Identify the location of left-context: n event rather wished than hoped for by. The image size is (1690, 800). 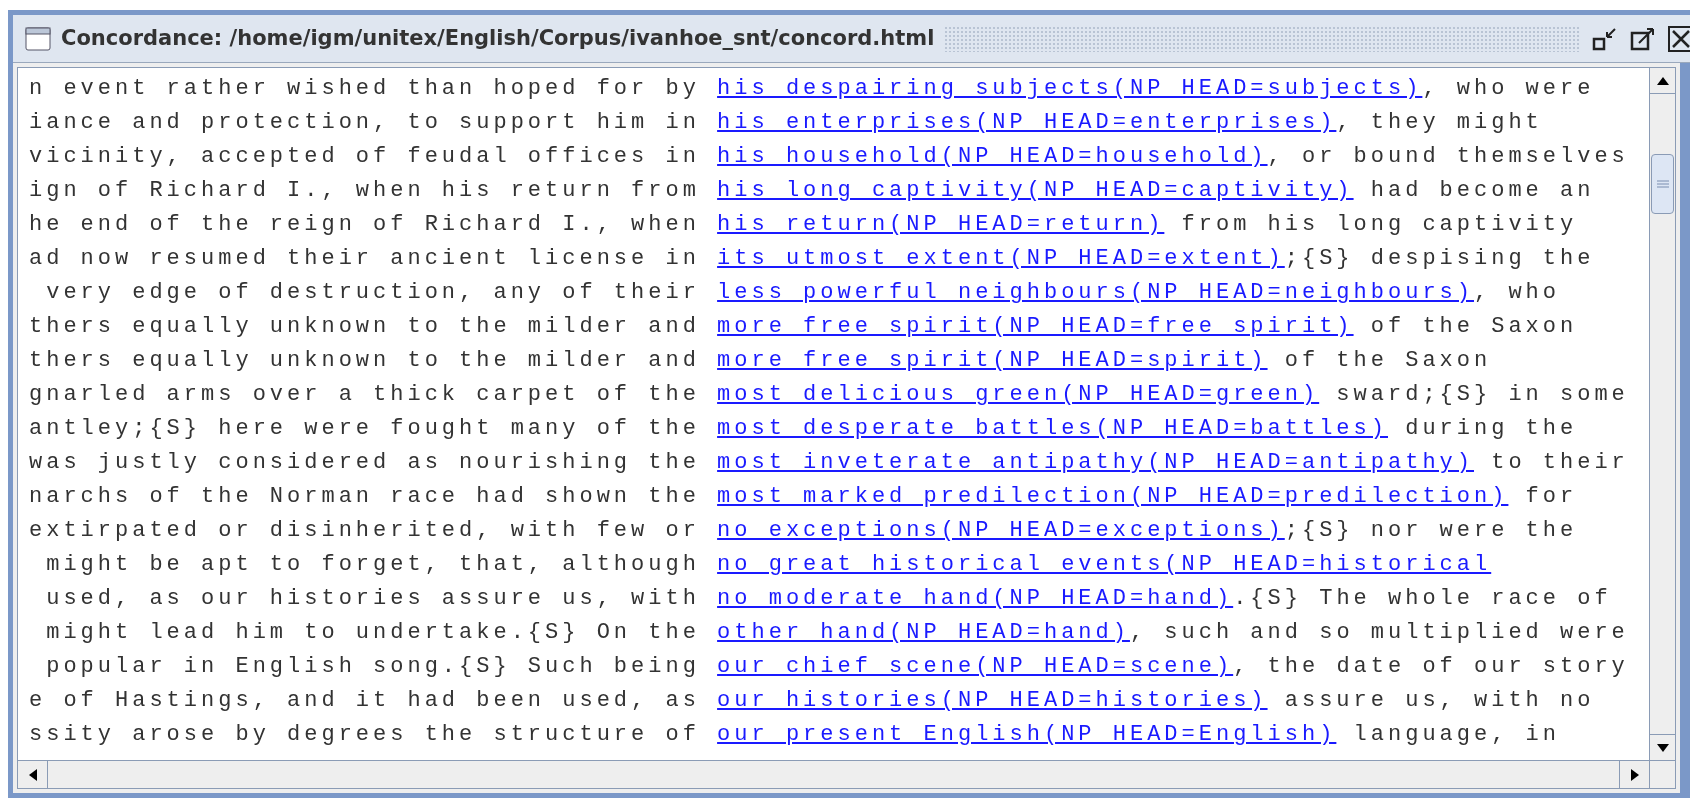
(365, 89).